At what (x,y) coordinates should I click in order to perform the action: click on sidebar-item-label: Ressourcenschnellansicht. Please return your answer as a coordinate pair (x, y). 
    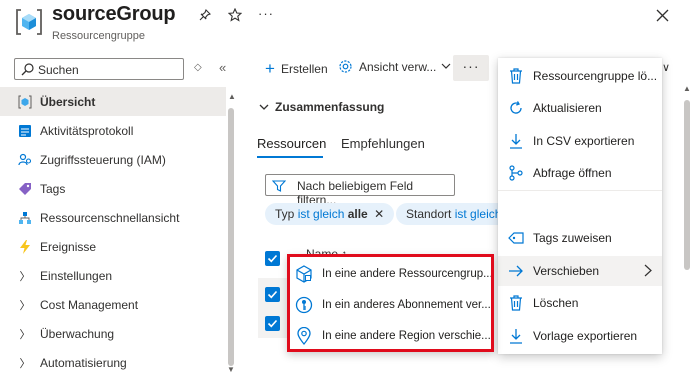
    Looking at the image, I should click on (110, 217).